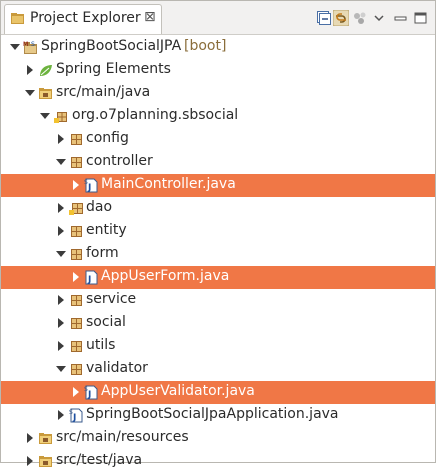 This screenshot has height=473, width=436. I want to click on tree-node-main-controller: J S MainController.java, so click(218, 185).